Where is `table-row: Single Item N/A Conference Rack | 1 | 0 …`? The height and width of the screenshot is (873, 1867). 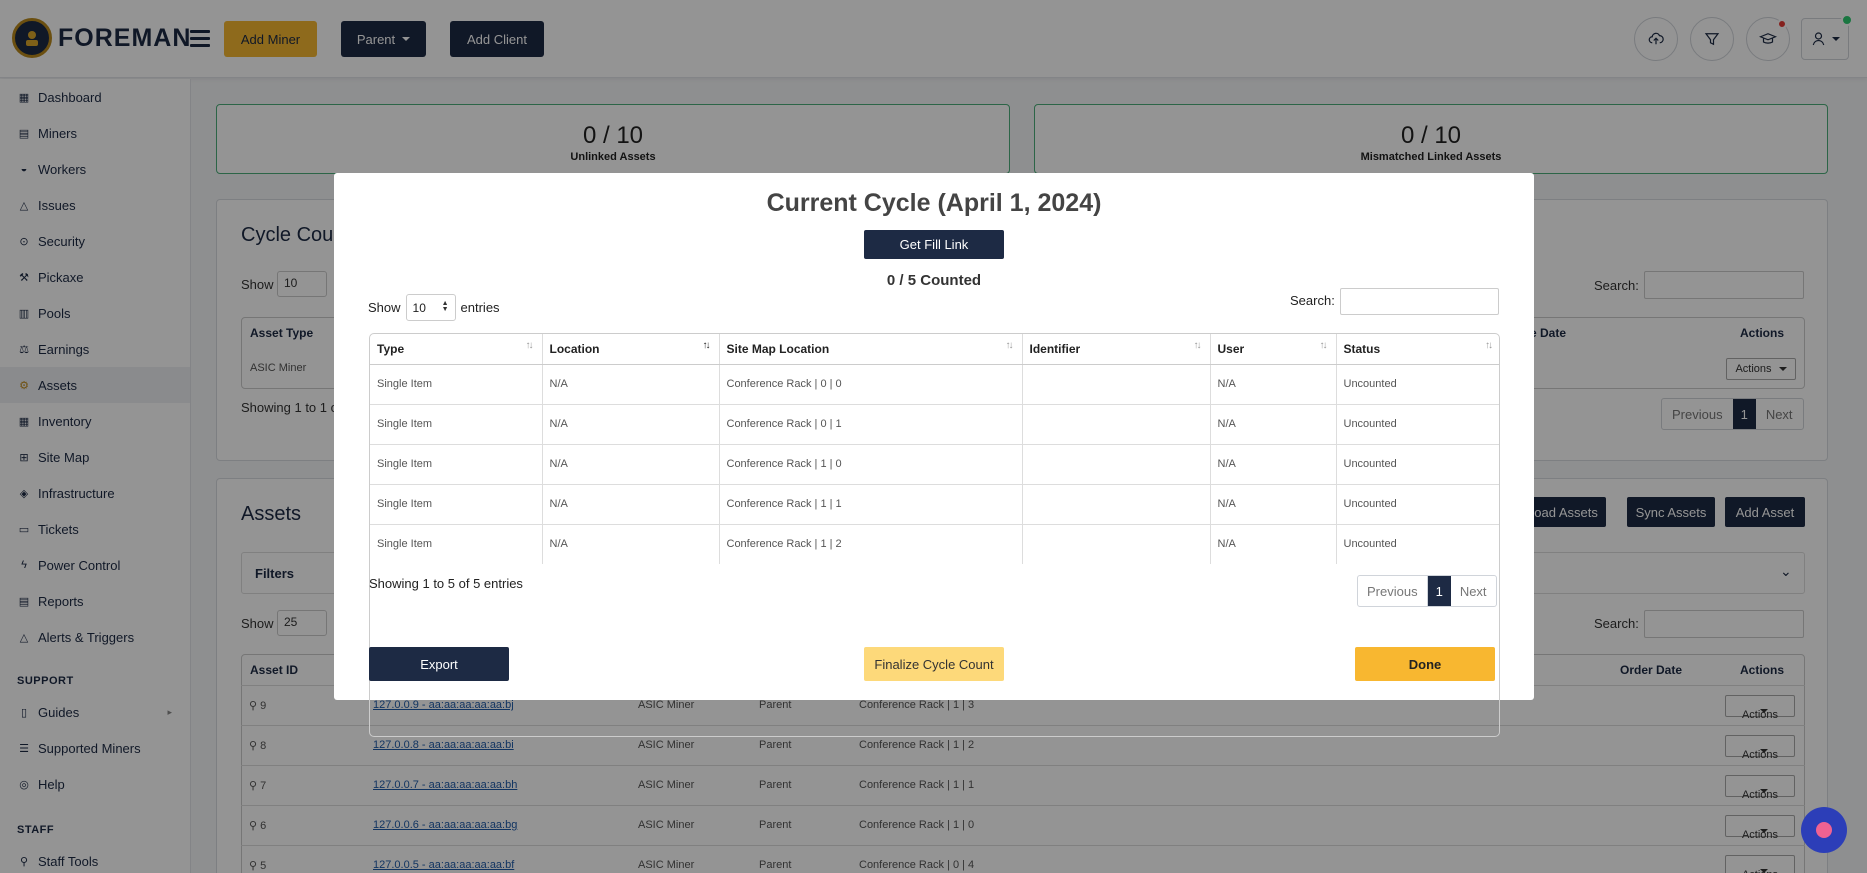
table-row: Single Item N/A Conference Rack | 1 | 0 … is located at coordinates (934, 464).